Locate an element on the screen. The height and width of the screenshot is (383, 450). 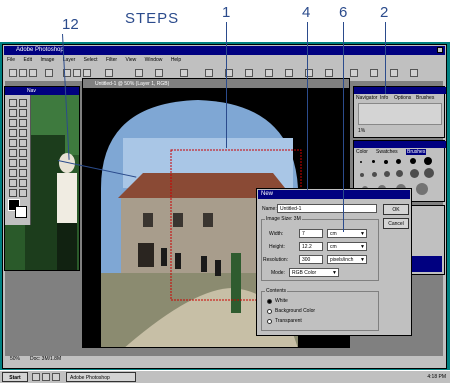
text-icon is located at coordinates (269, 73).